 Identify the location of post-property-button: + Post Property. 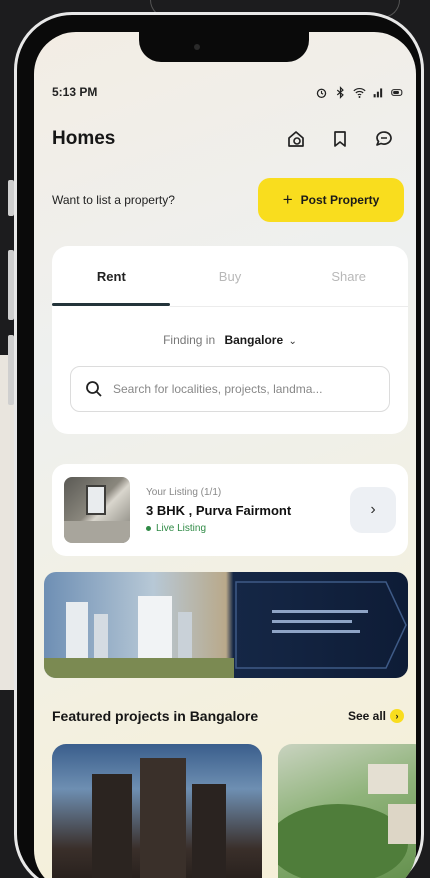
(331, 200).